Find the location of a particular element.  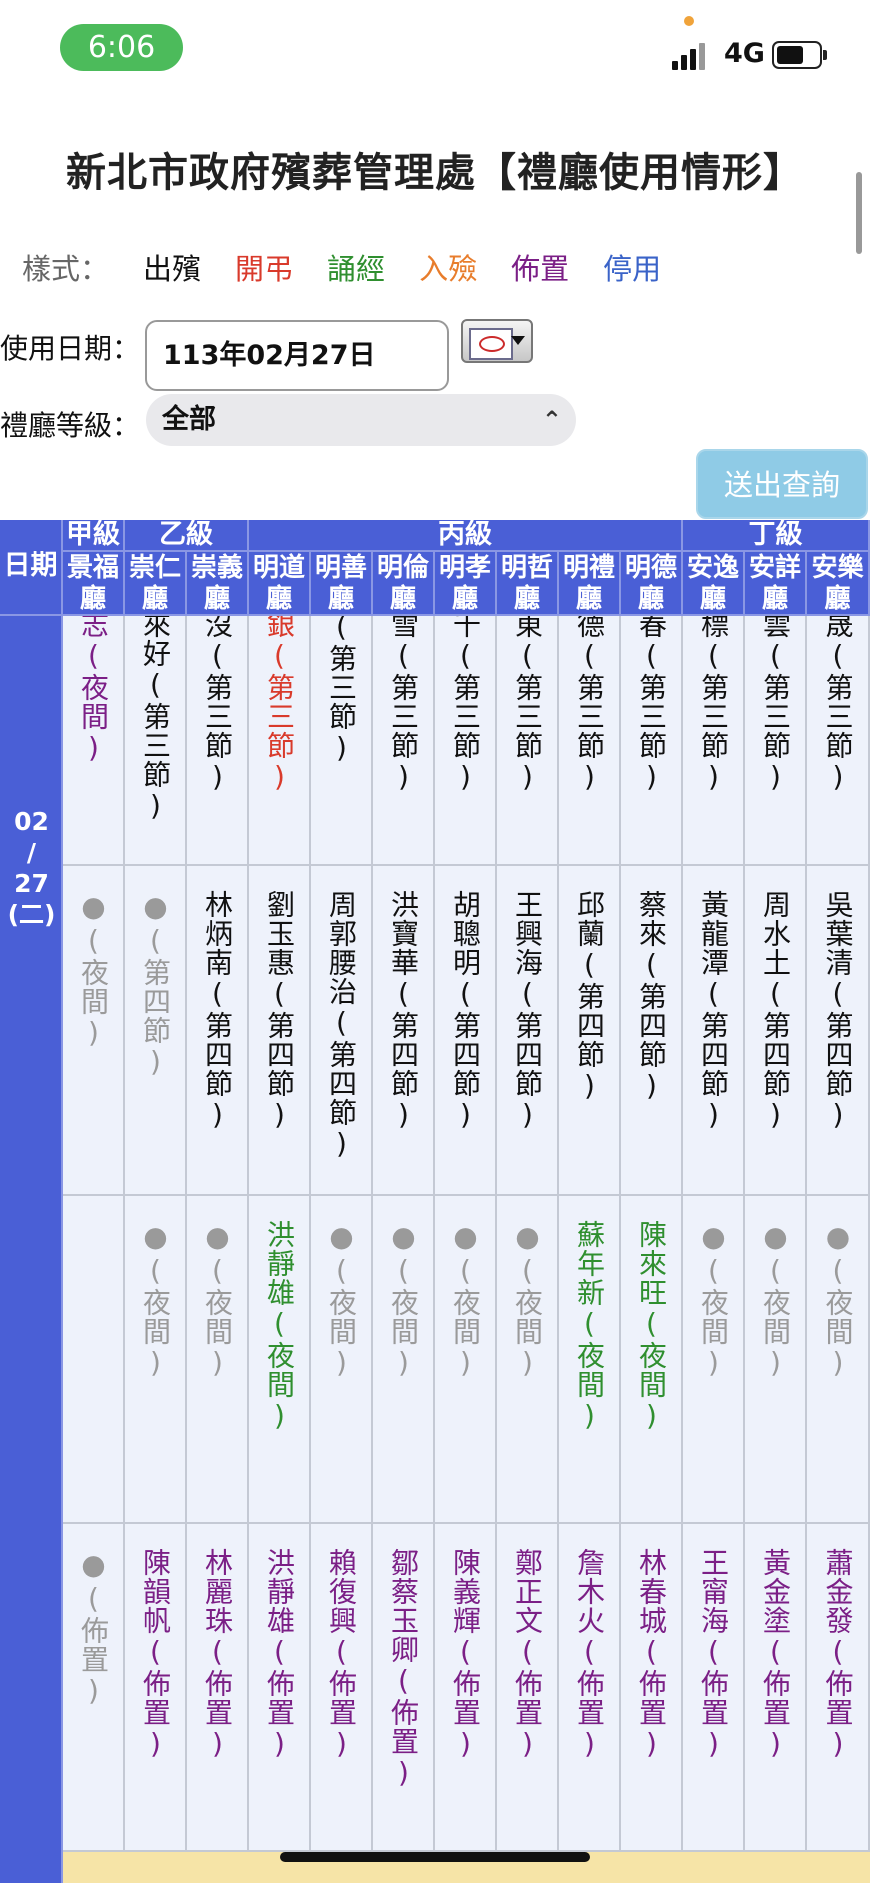

legend-item-funeral: 出殯 is located at coordinates (172, 269).